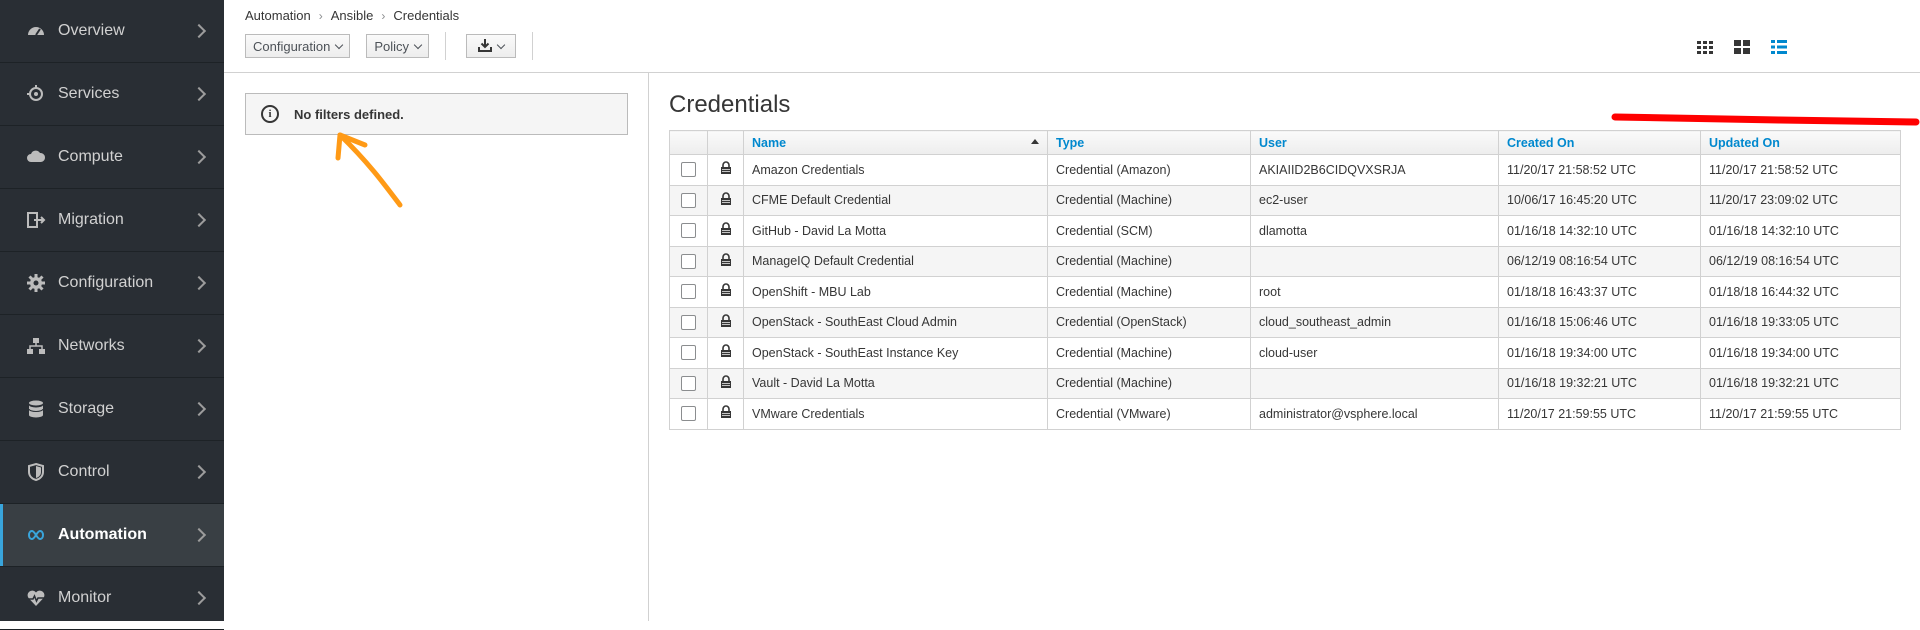 The height and width of the screenshot is (630, 1920). Describe the element at coordinates (112, 346) in the screenshot. I see `nav-item-networks: Networks` at that location.